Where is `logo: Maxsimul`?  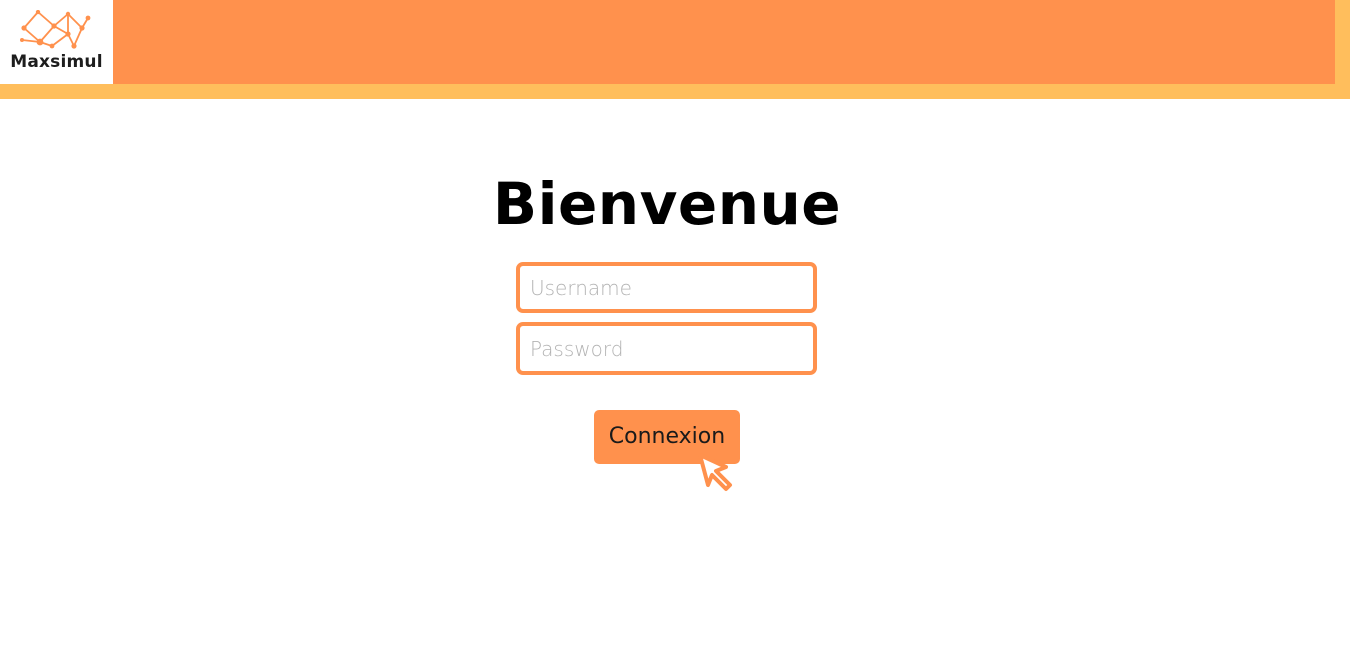
logo: Maxsimul is located at coordinates (56, 42).